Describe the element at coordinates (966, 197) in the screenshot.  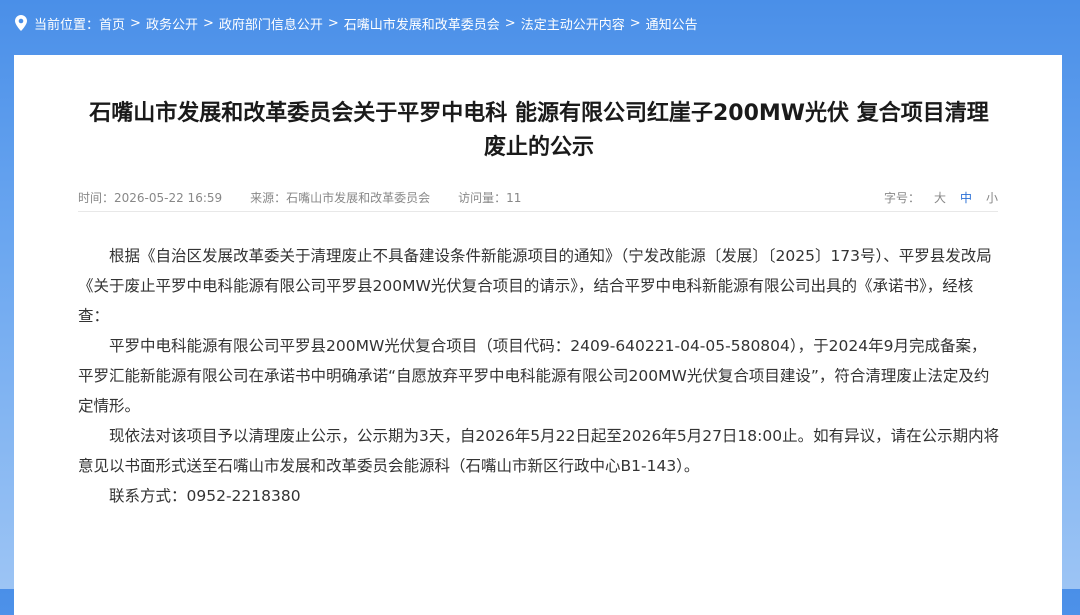
I see `font-size-medium-button: 中` at that location.